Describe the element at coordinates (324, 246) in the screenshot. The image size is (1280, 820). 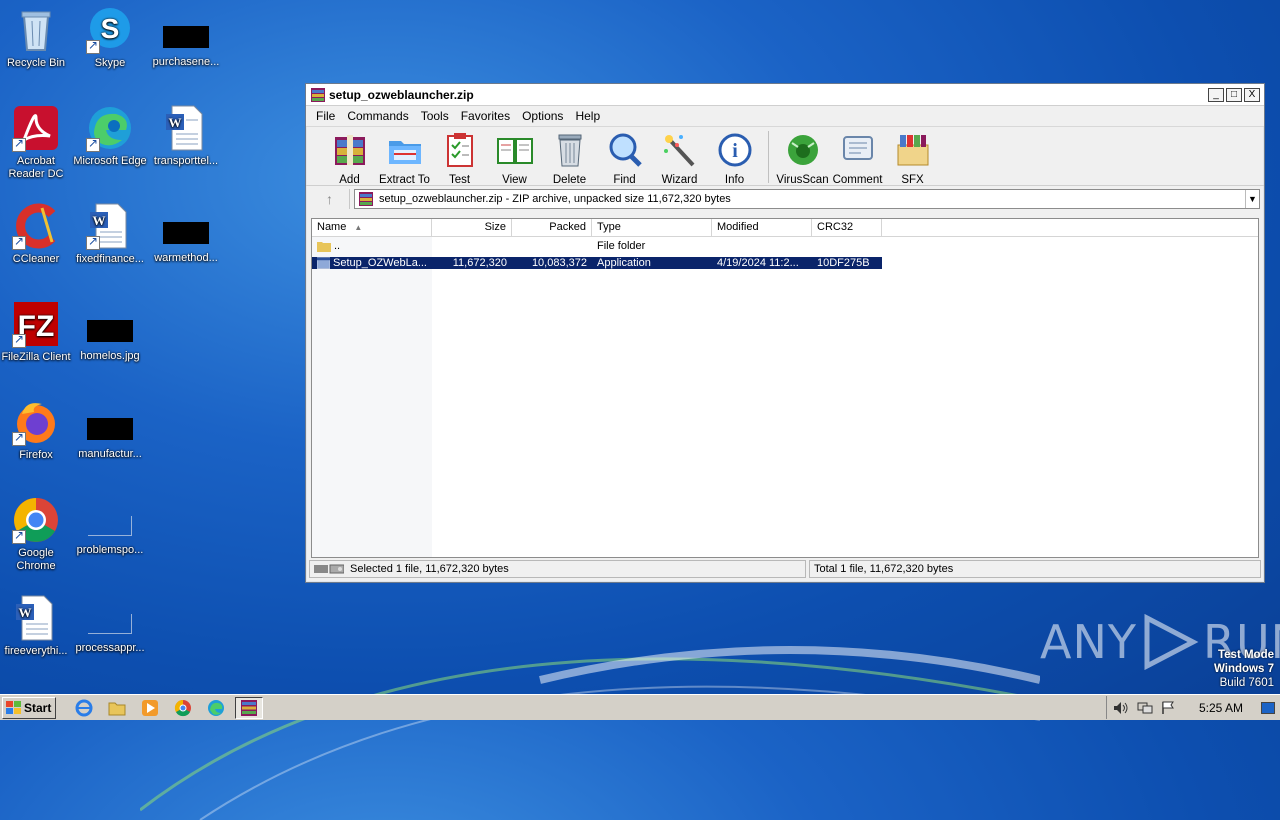
I see `folder-up-icon` at that location.